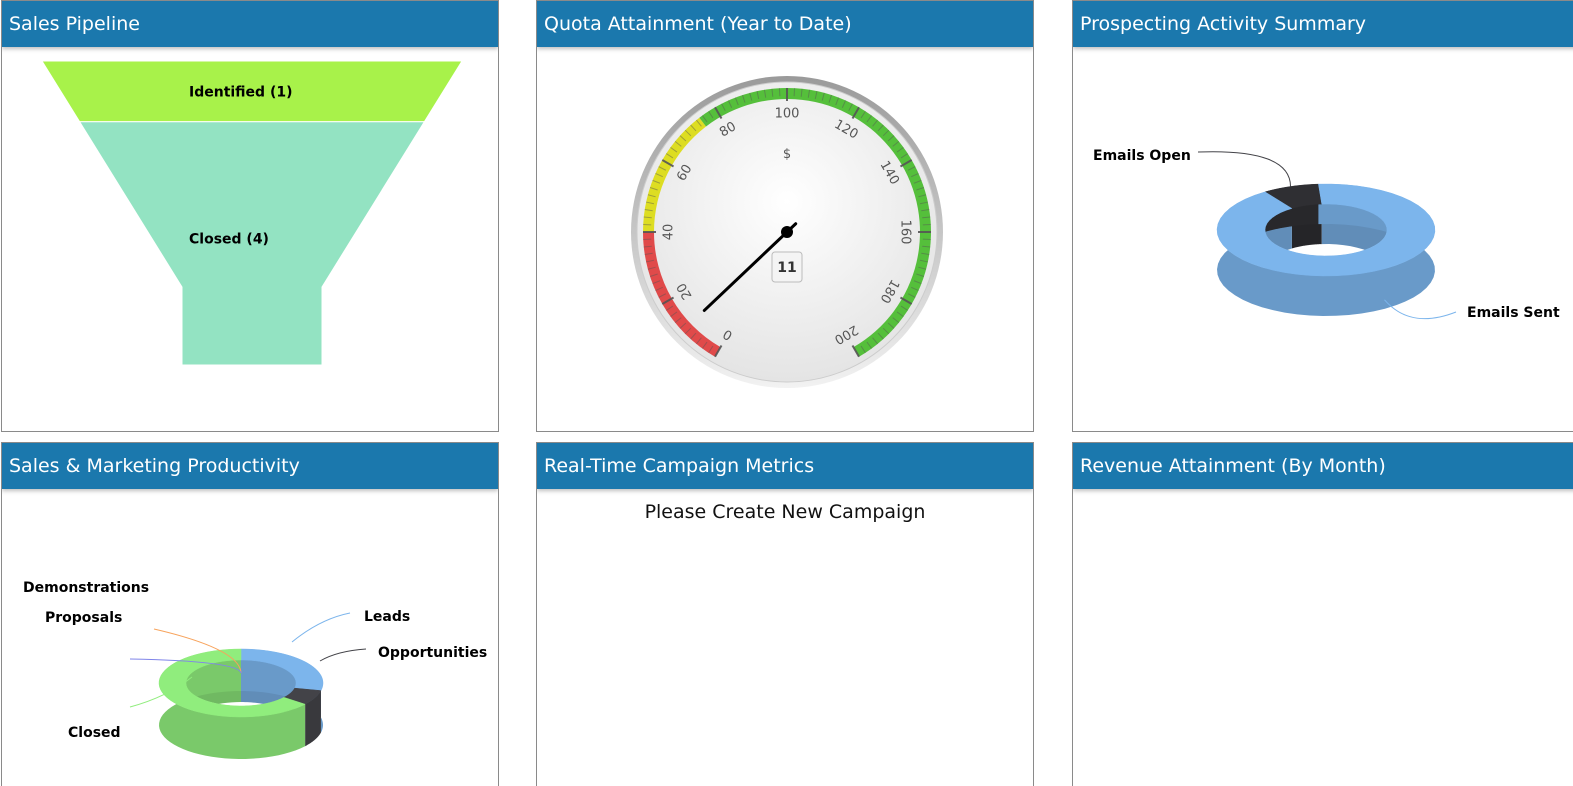 This screenshot has height=786, width=1573. What do you see at coordinates (83, 618) in the screenshot?
I see `slice-label: Proposals` at bounding box center [83, 618].